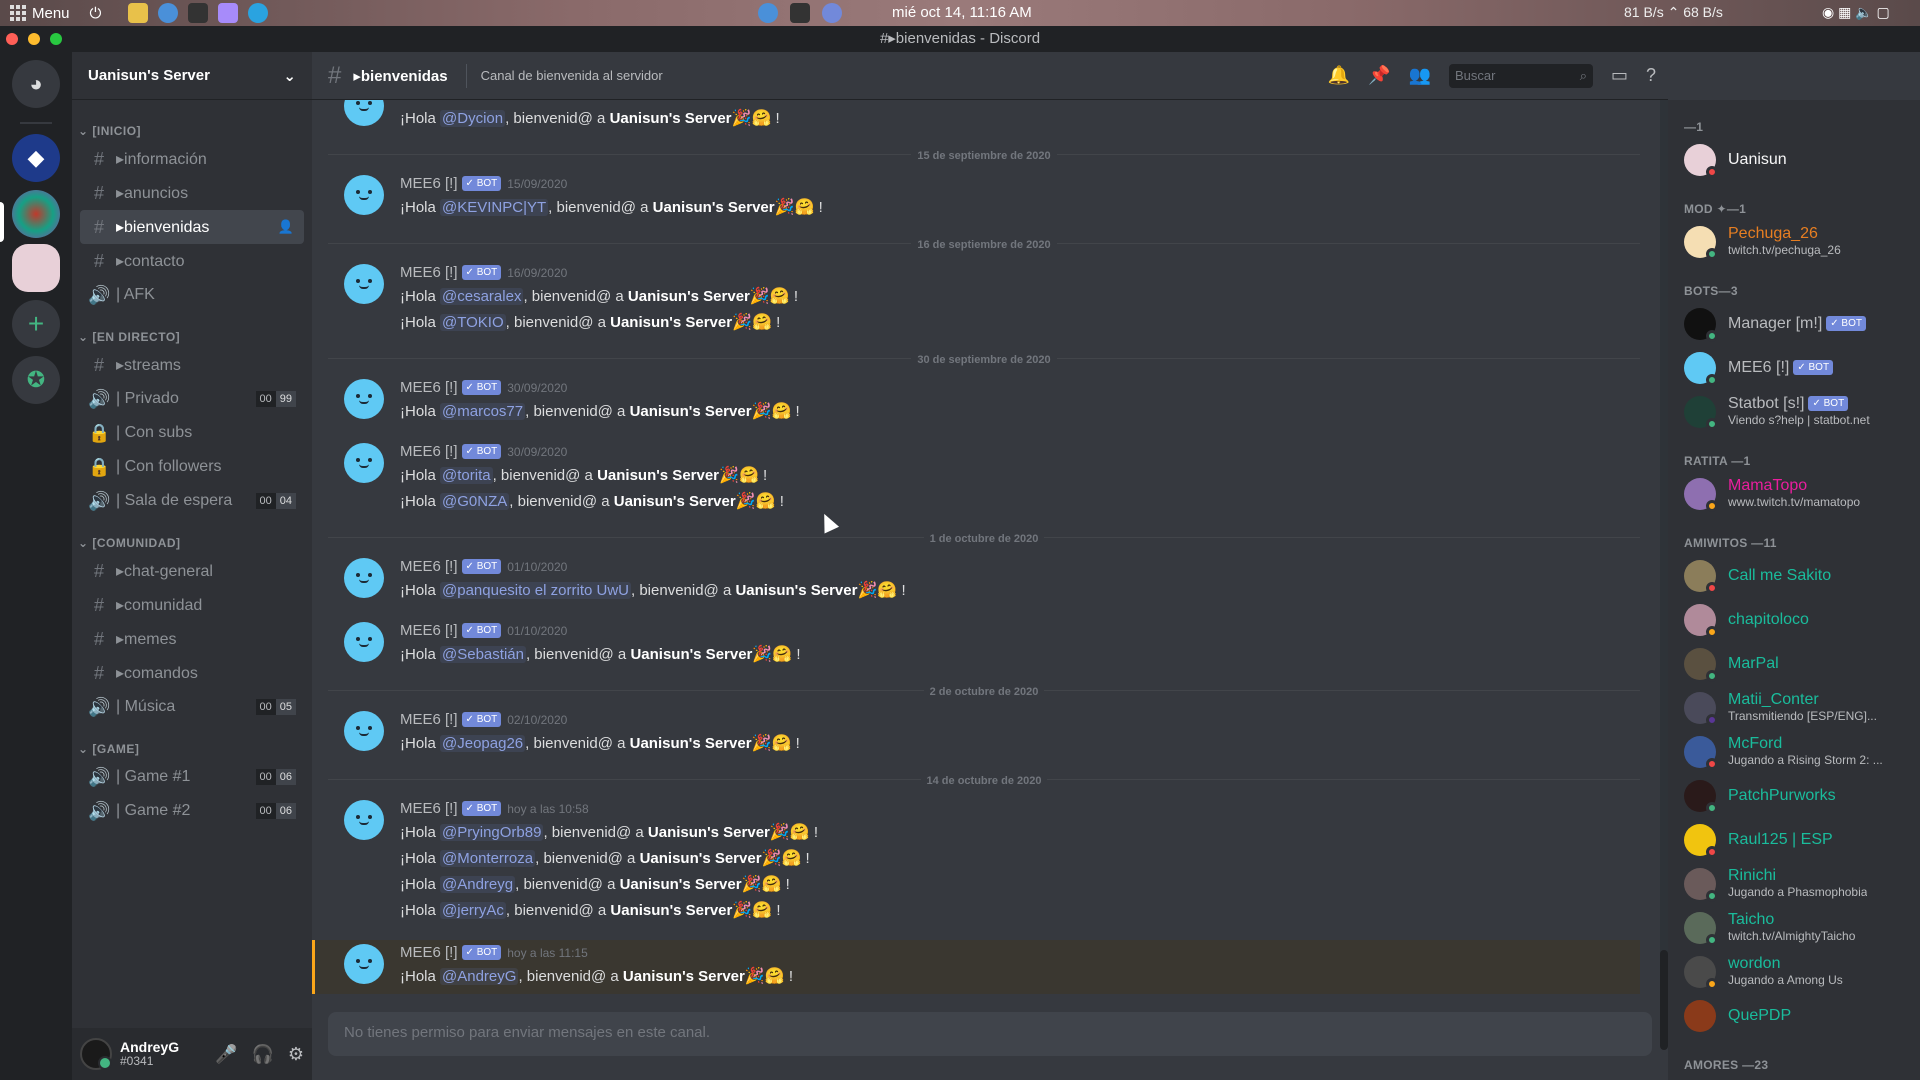 The width and height of the screenshot is (1920, 1080). What do you see at coordinates (1794, 242) in the screenshot?
I see `member-item: Pechuga_26 twitch.tv/pechuga_26` at bounding box center [1794, 242].